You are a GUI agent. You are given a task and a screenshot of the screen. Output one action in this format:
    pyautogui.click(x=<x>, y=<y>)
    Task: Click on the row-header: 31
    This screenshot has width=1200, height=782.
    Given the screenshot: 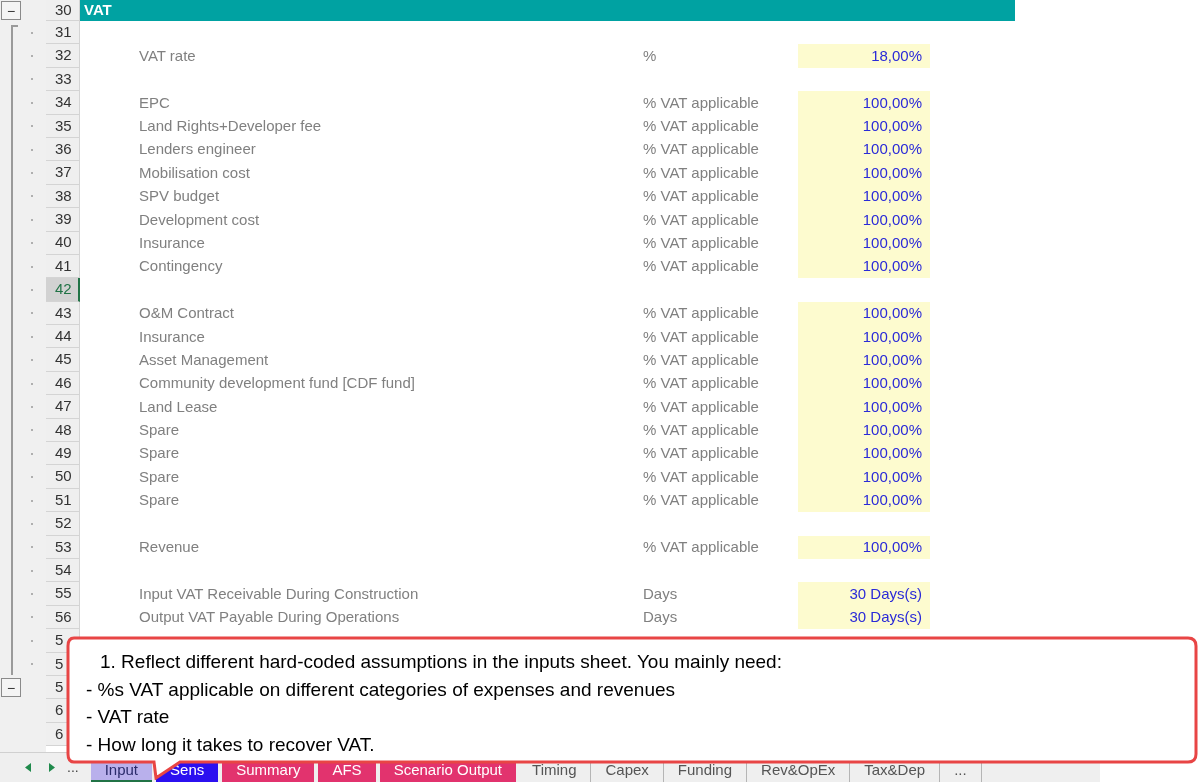 What is the action you would take?
    pyautogui.click(x=63, y=33)
    